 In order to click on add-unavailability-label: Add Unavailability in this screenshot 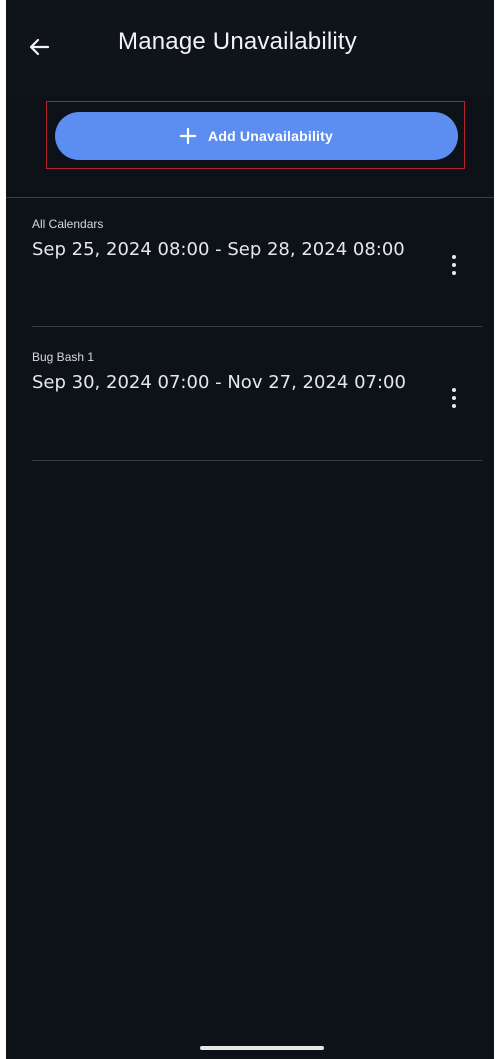, I will do `click(270, 136)`.